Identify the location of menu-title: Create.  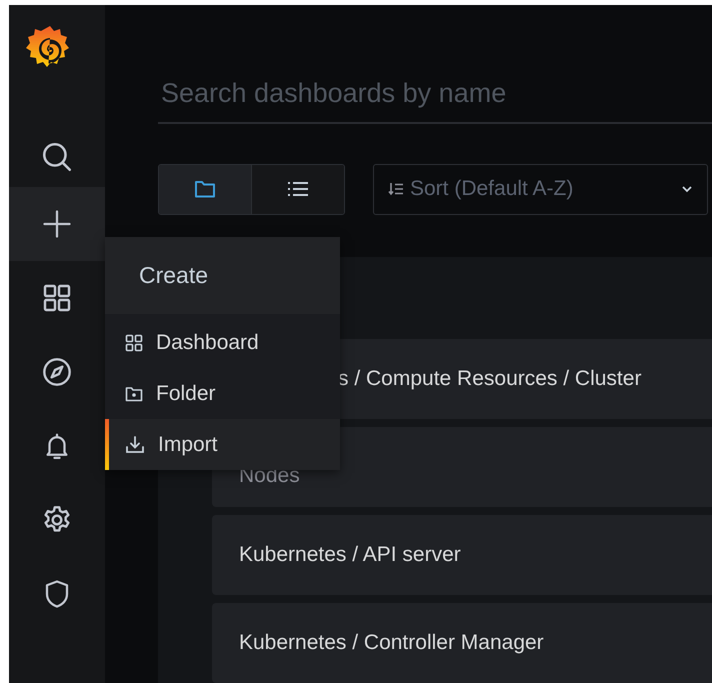
(222, 275).